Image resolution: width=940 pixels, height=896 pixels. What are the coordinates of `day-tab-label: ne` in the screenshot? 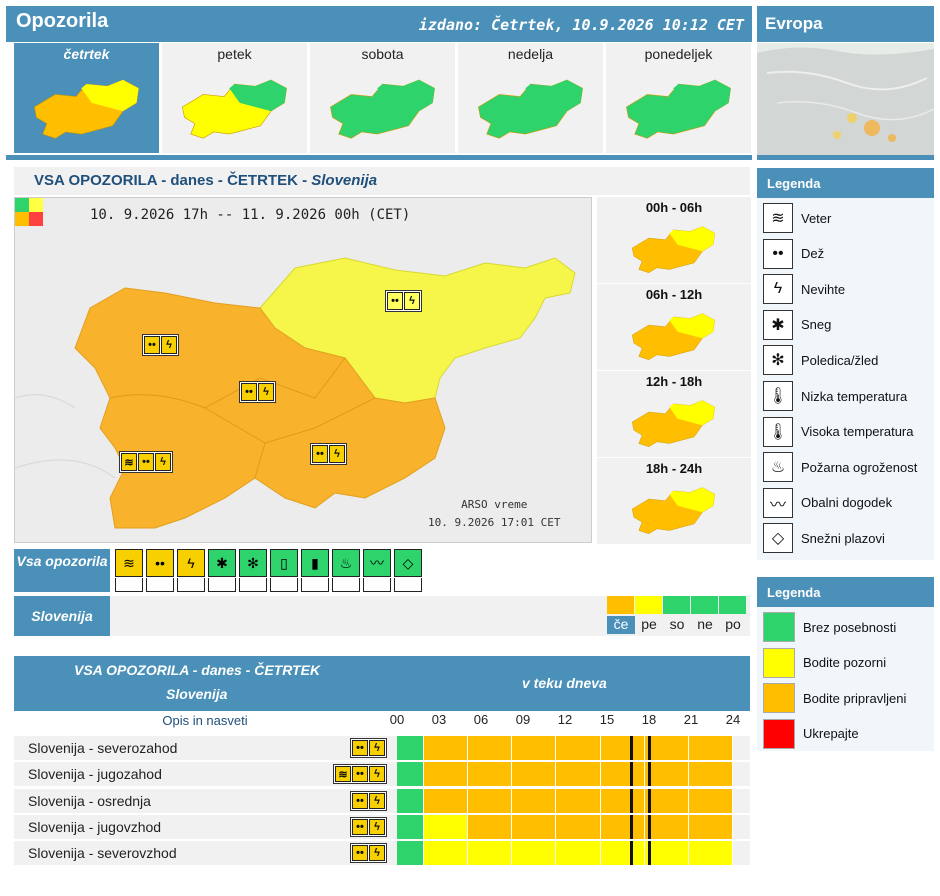 It's located at (705, 625).